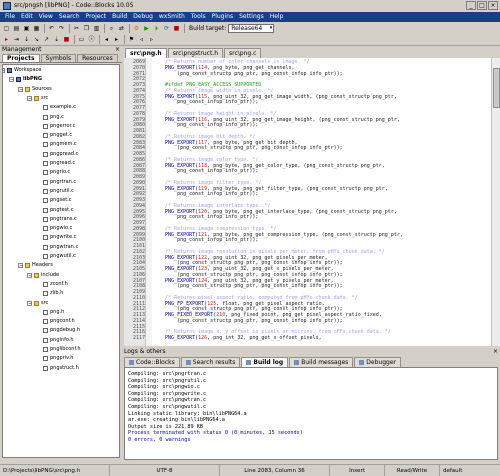 Image resolution: width=500 pixels, height=476 pixels. Describe the element at coordinates (59, 163) in the screenshot. I see `tree-item-pngread-c: pngread.c` at that location.